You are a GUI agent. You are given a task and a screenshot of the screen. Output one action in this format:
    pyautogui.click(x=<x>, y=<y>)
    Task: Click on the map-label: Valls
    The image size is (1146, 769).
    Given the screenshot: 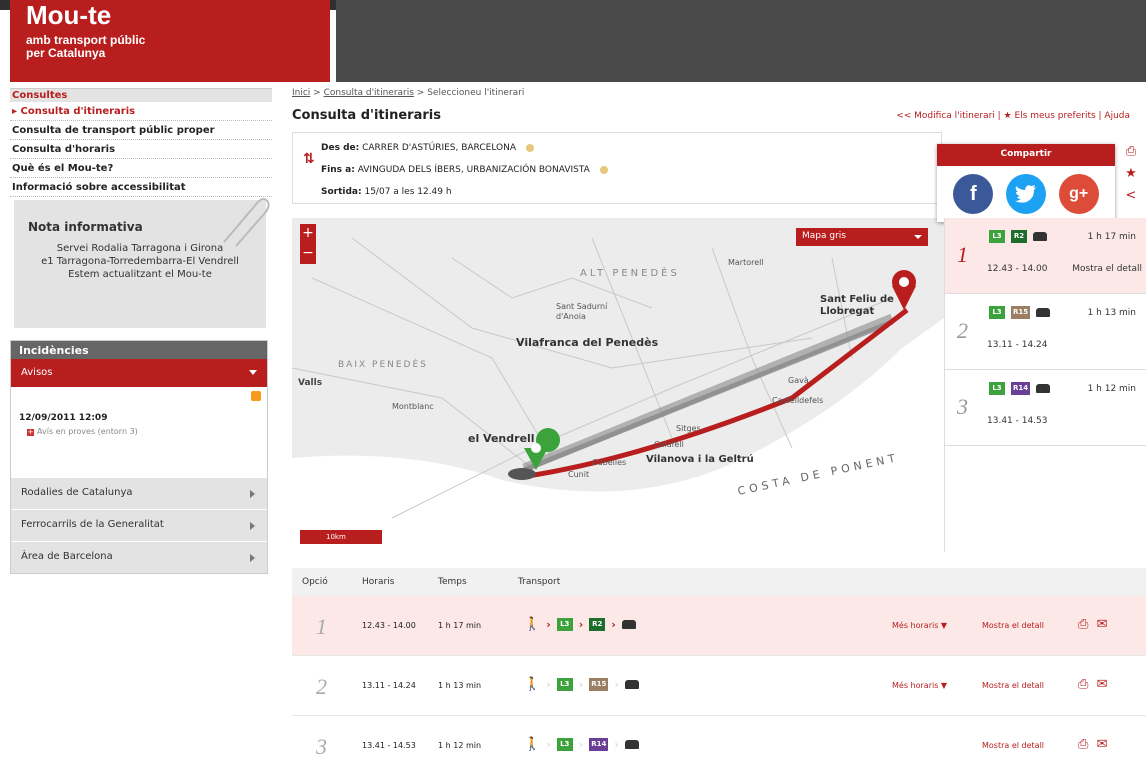 What is the action you would take?
    pyautogui.click(x=310, y=383)
    